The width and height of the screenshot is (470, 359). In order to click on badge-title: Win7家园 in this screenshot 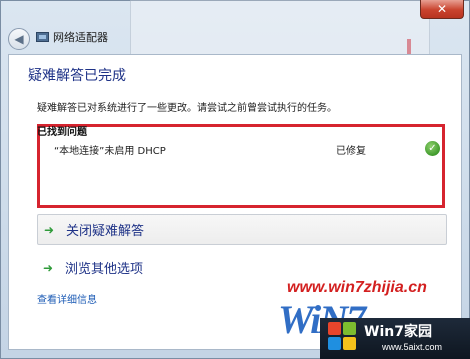, I will do `click(398, 332)`.